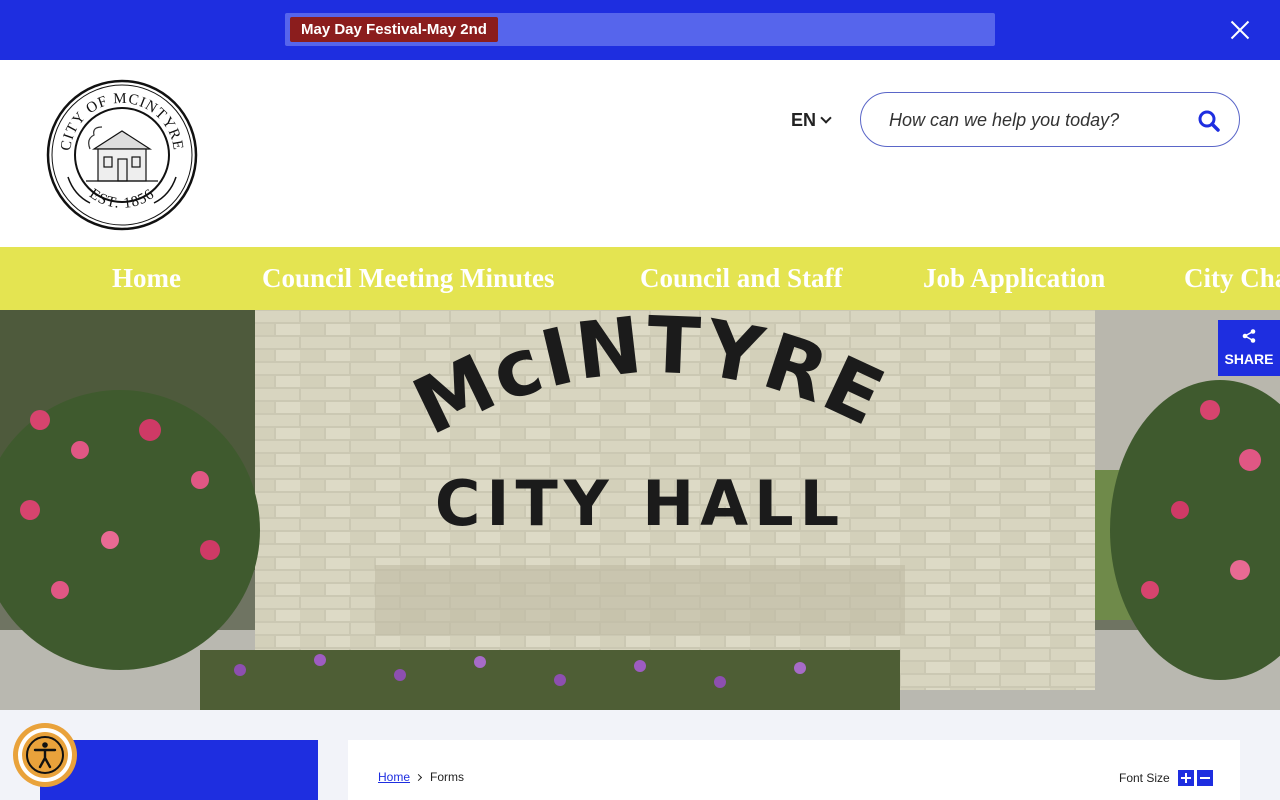 The height and width of the screenshot is (800, 1280). Describe the element at coordinates (146, 278) in the screenshot. I see `nav-item-home: Home` at that location.